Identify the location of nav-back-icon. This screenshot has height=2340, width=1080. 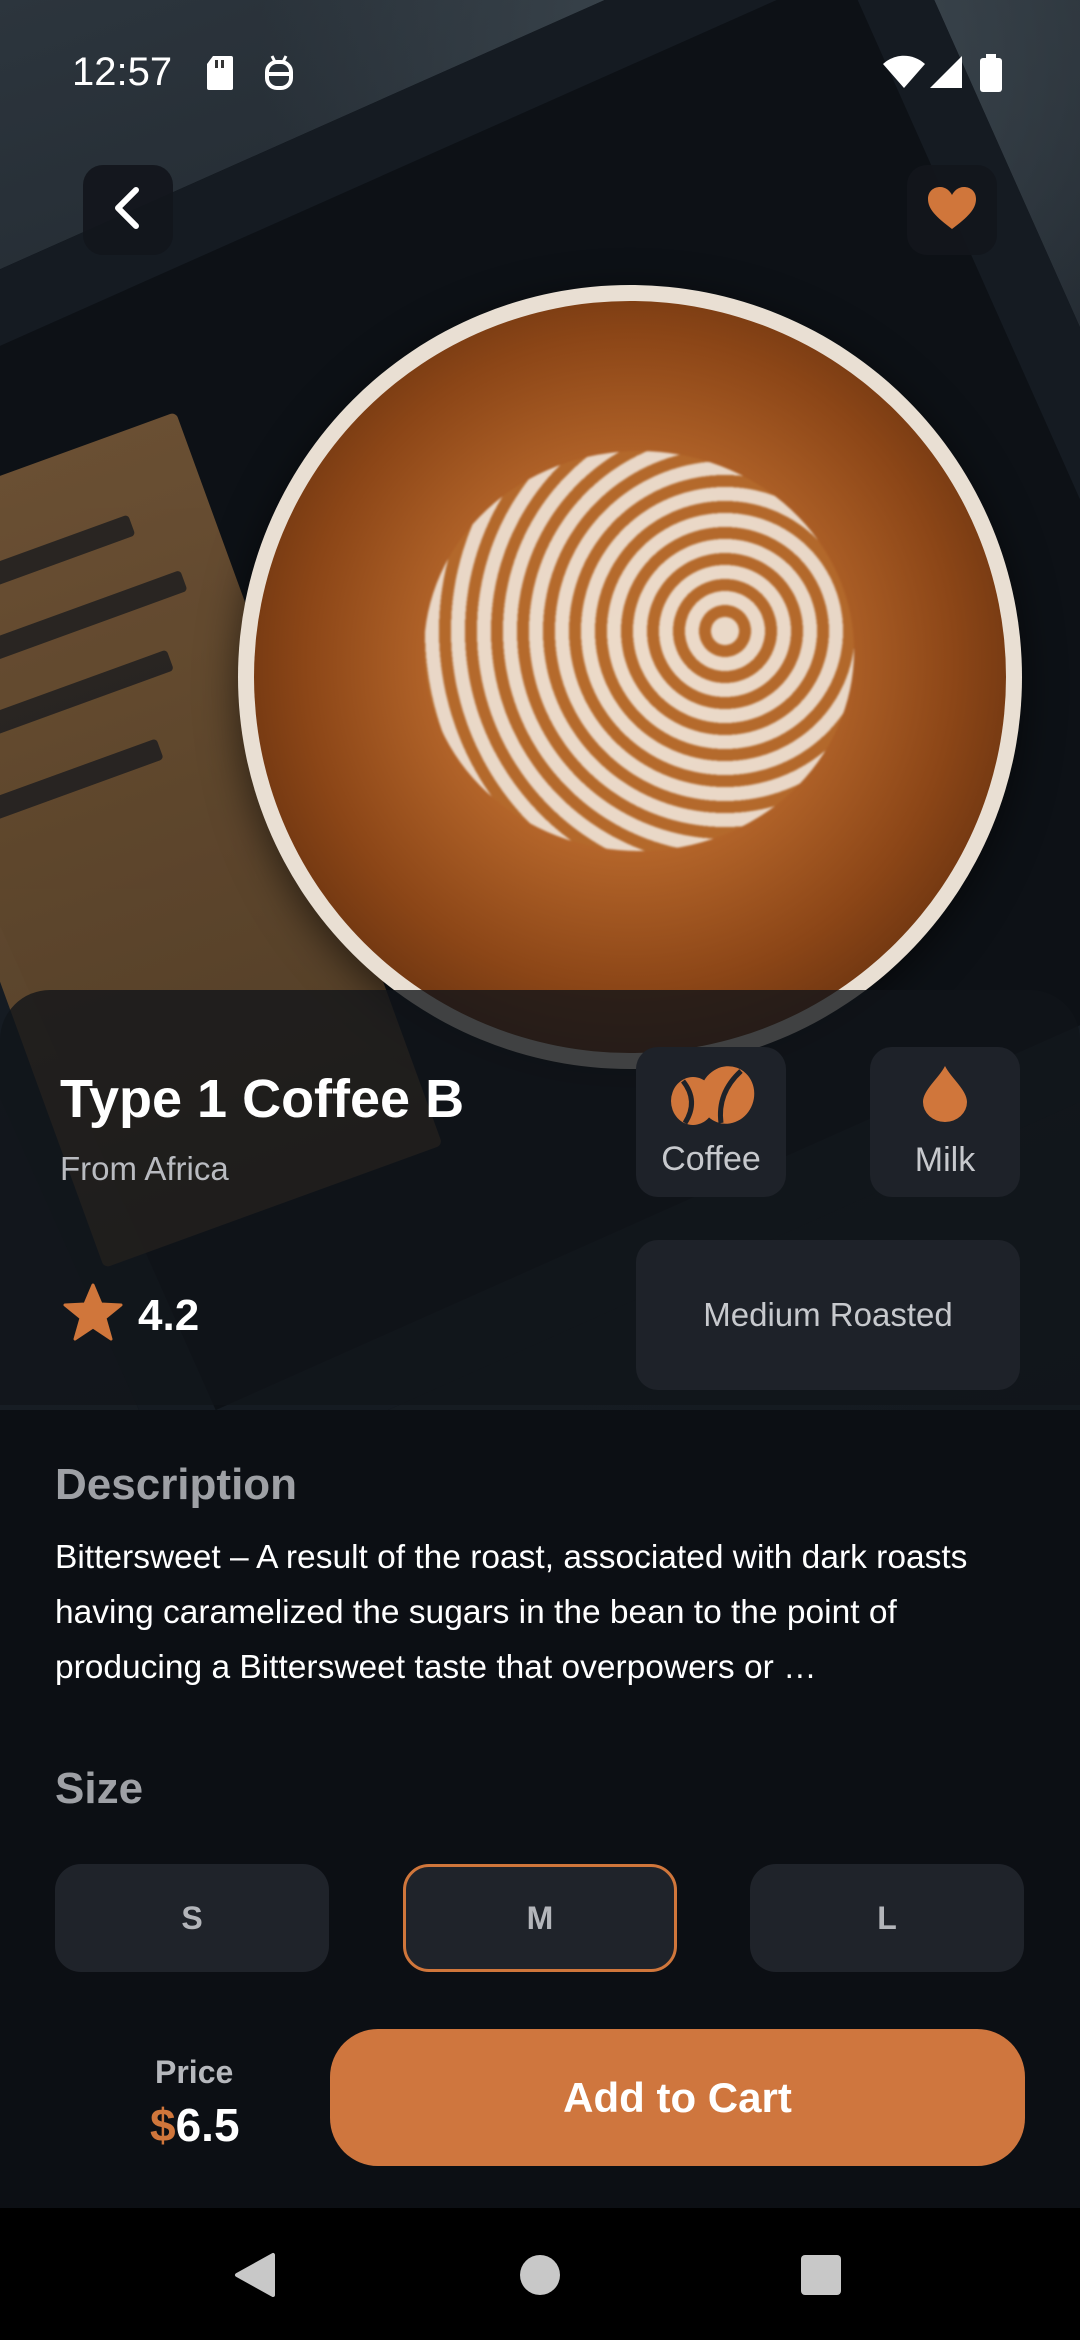
(255, 2277).